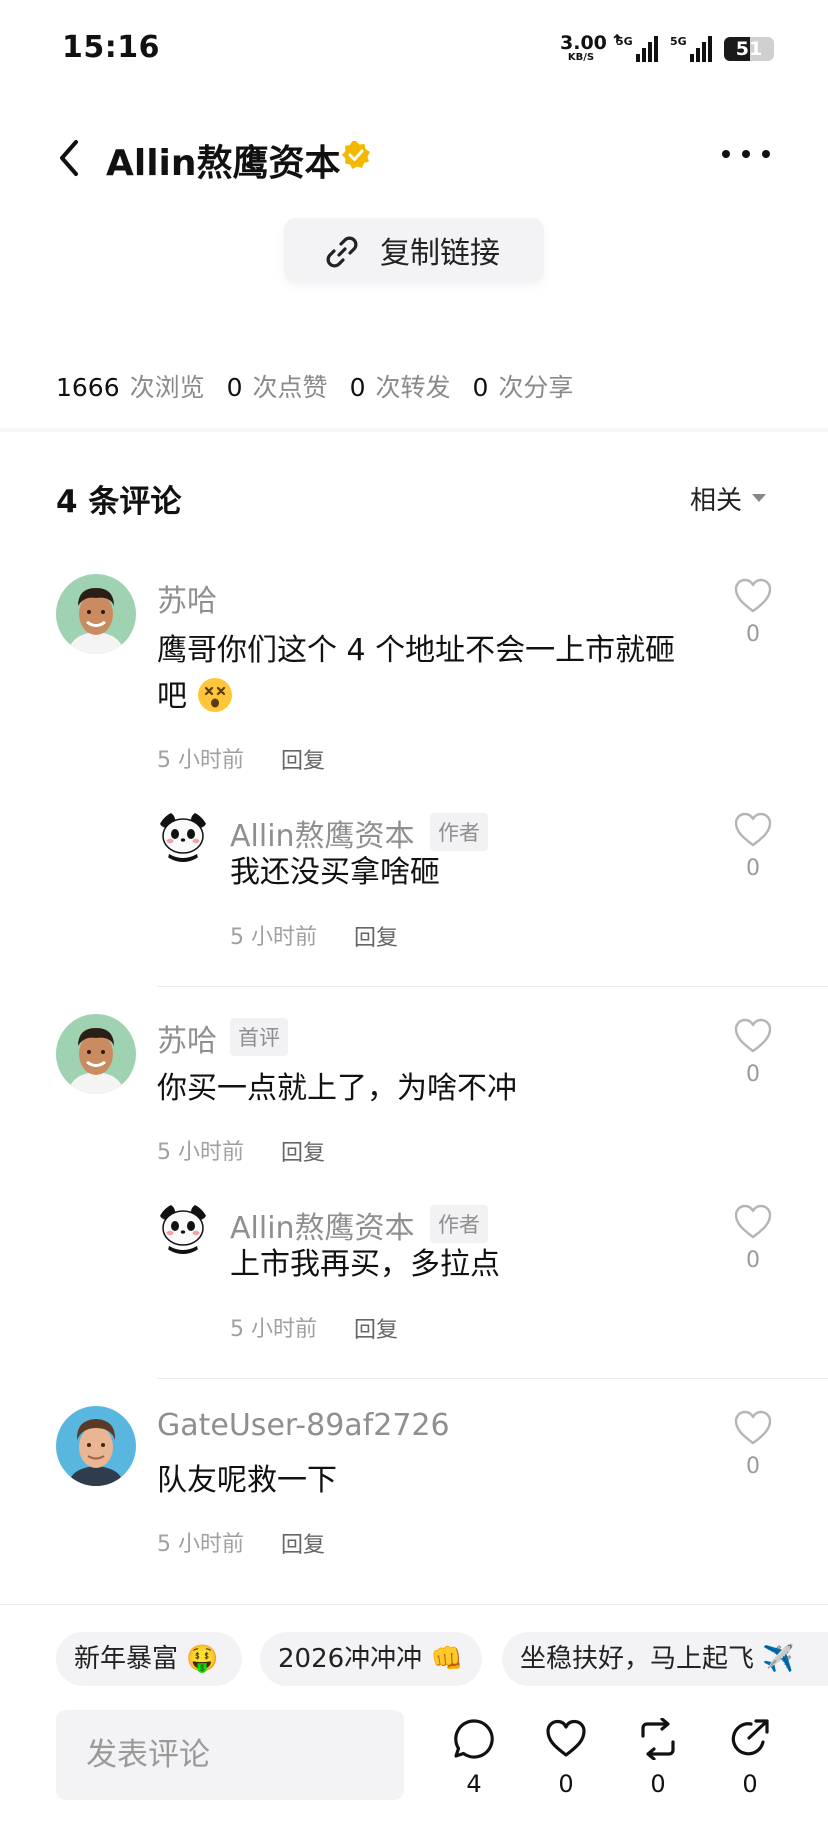 This screenshot has height=1822, width=828. Describe the element at coordinates (637, 1659) in the screenshot. I see `chip-label: 坐稳扶好，马上起飞` at that location.